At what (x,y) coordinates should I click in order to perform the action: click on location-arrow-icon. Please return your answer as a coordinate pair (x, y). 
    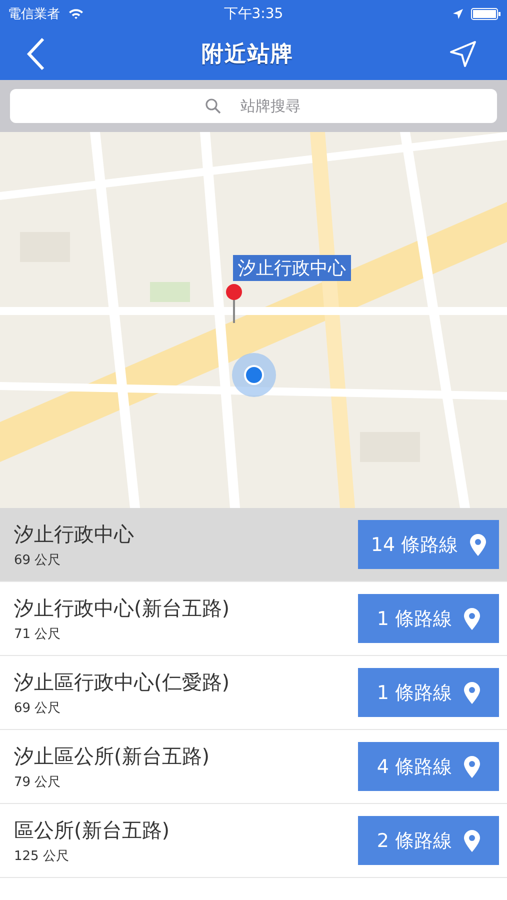
    Looking at the image, I should click on (458, 14).